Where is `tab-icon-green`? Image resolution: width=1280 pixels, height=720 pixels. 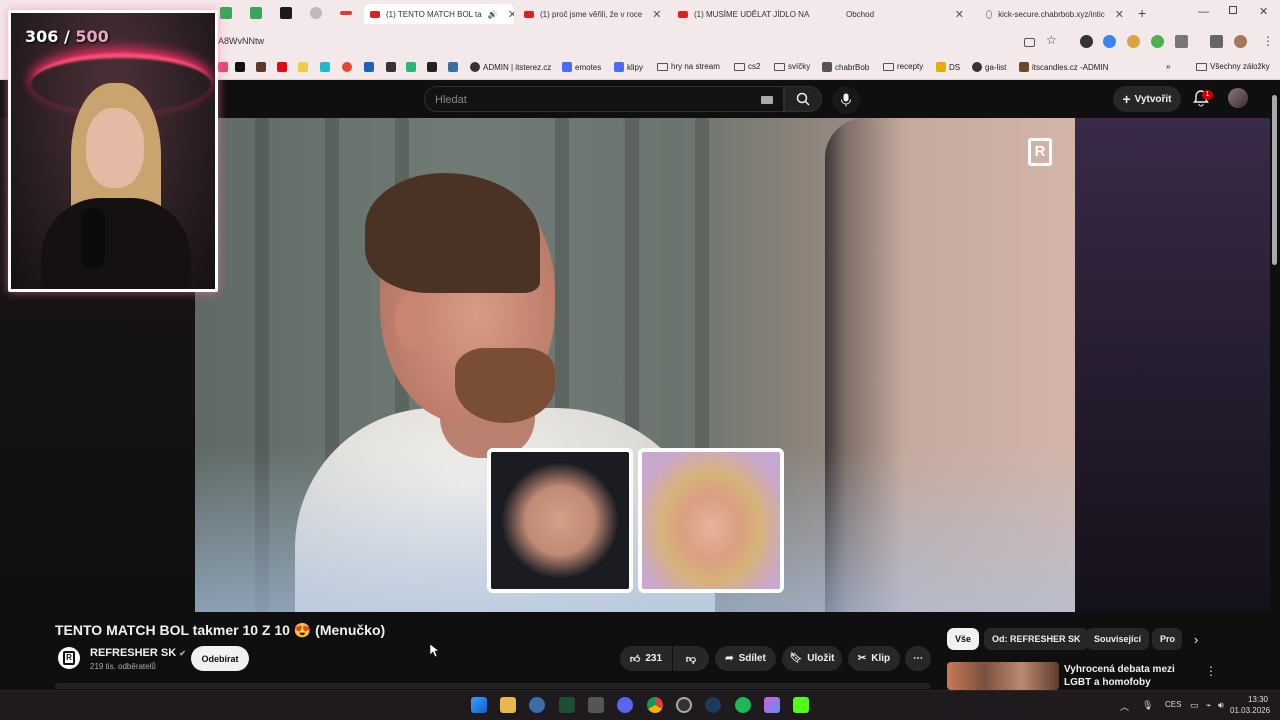
tab-icon-green is located at coordinates (226, 13).